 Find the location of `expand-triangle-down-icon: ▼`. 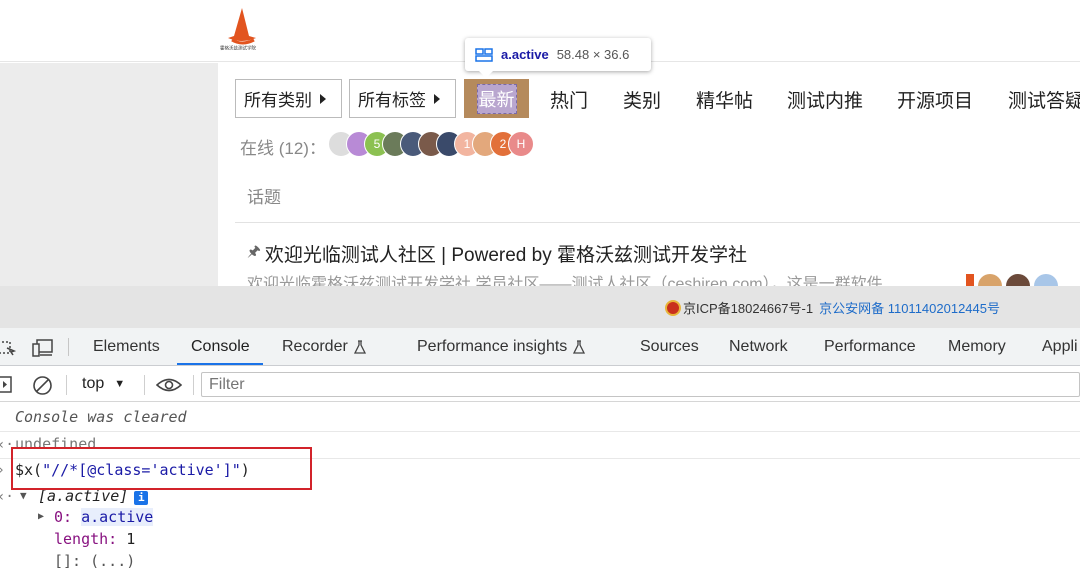

expand-triangle-down-icon: ▼ is located at coordinates (23, 495).